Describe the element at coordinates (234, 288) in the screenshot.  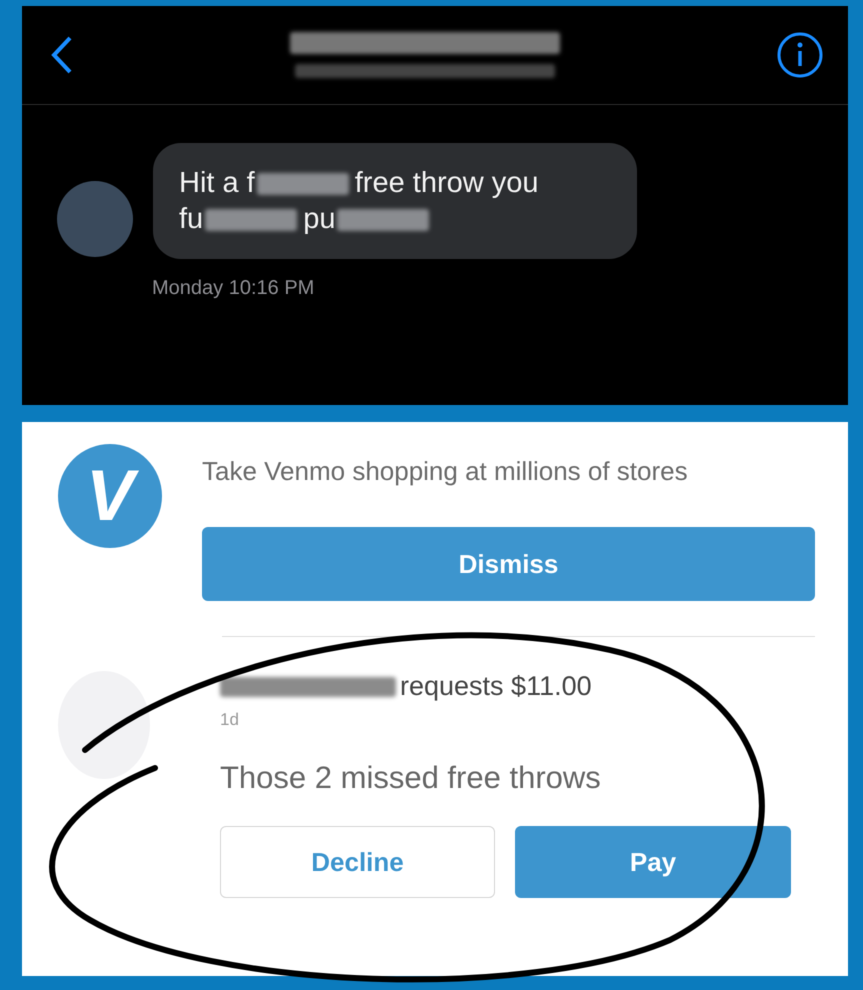
I see `timestamp: Monday 10:16 PM` at that location.